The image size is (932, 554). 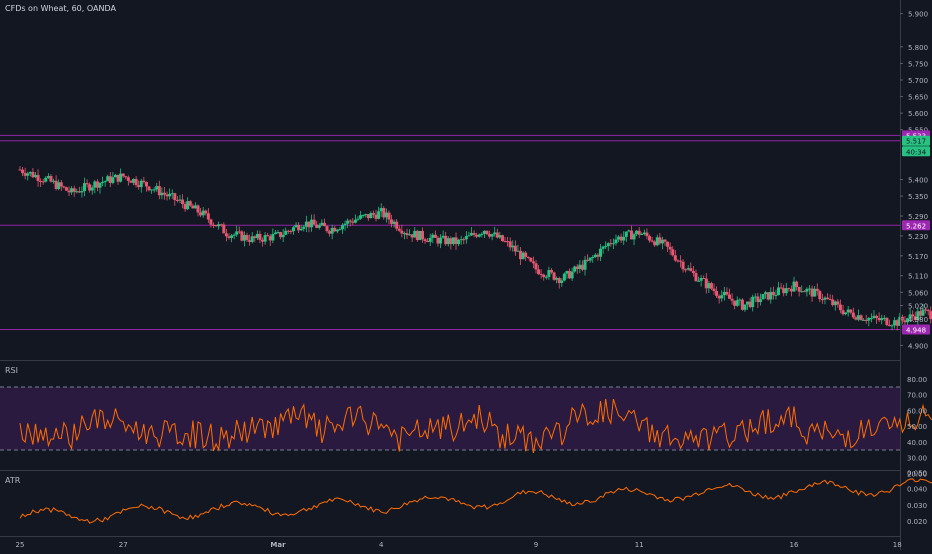 What do you see at coordinates (916, 226) in the screenshot?
I see `price-badge-label: 5.262` at bounding box center [916, 226].